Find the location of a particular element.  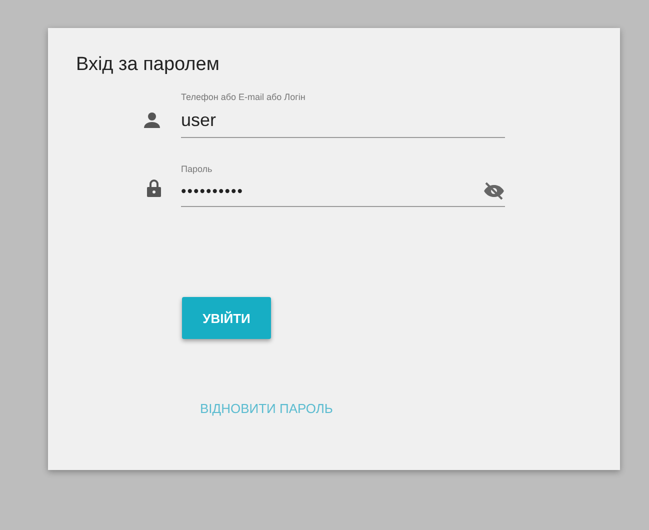

field-label: Телефон або E-mail або Логін is located at coordinates (243, 97).